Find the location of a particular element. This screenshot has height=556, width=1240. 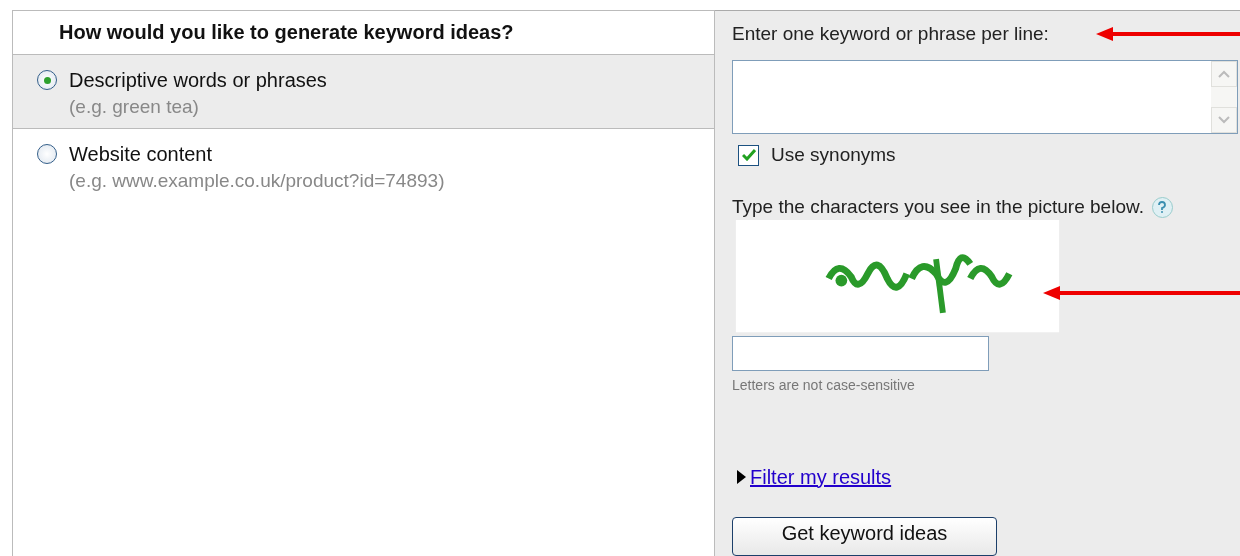

checkbox-label: Use synonyms is located at coordinates (833, 155).